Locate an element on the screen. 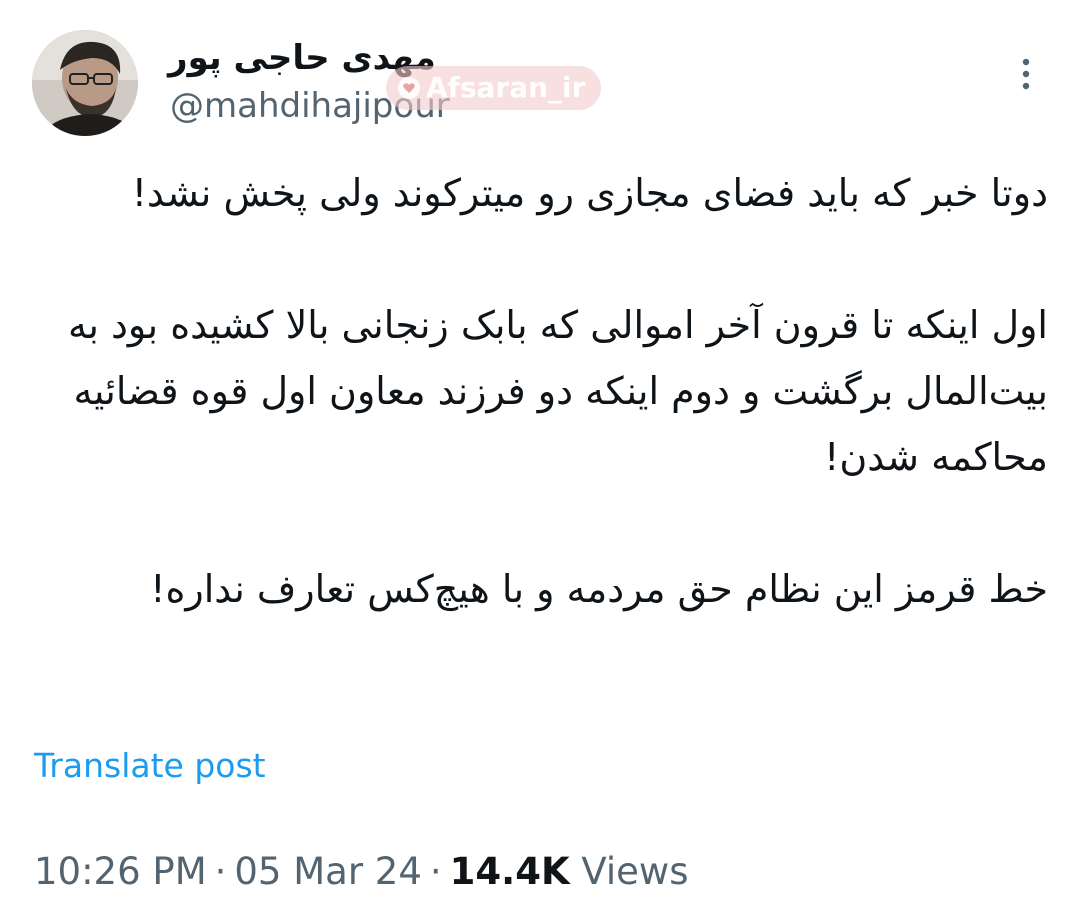 This screenshot has width=1080, height=920. post-metadata: 10:26 PM · 05 Mar 24 · 14.4K Views is located at coordinates (361, 872).